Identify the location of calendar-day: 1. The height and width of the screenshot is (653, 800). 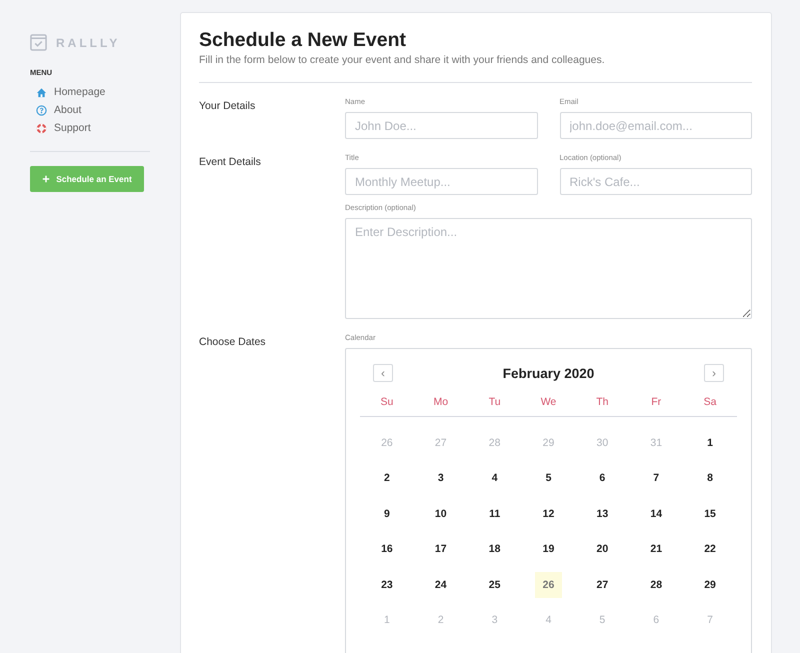
(710, 443).